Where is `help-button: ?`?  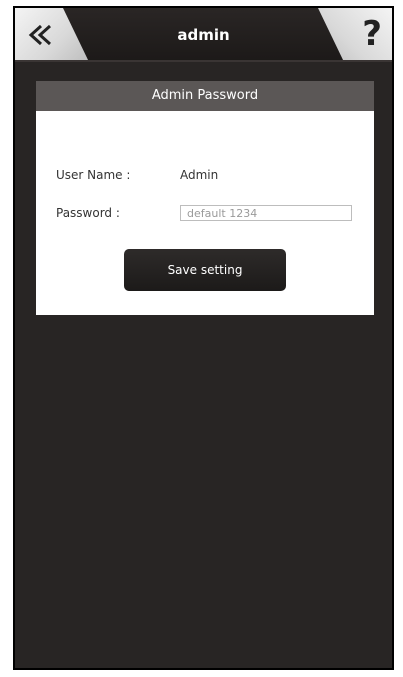
help-button: ? is located at coordinates (355, 35).